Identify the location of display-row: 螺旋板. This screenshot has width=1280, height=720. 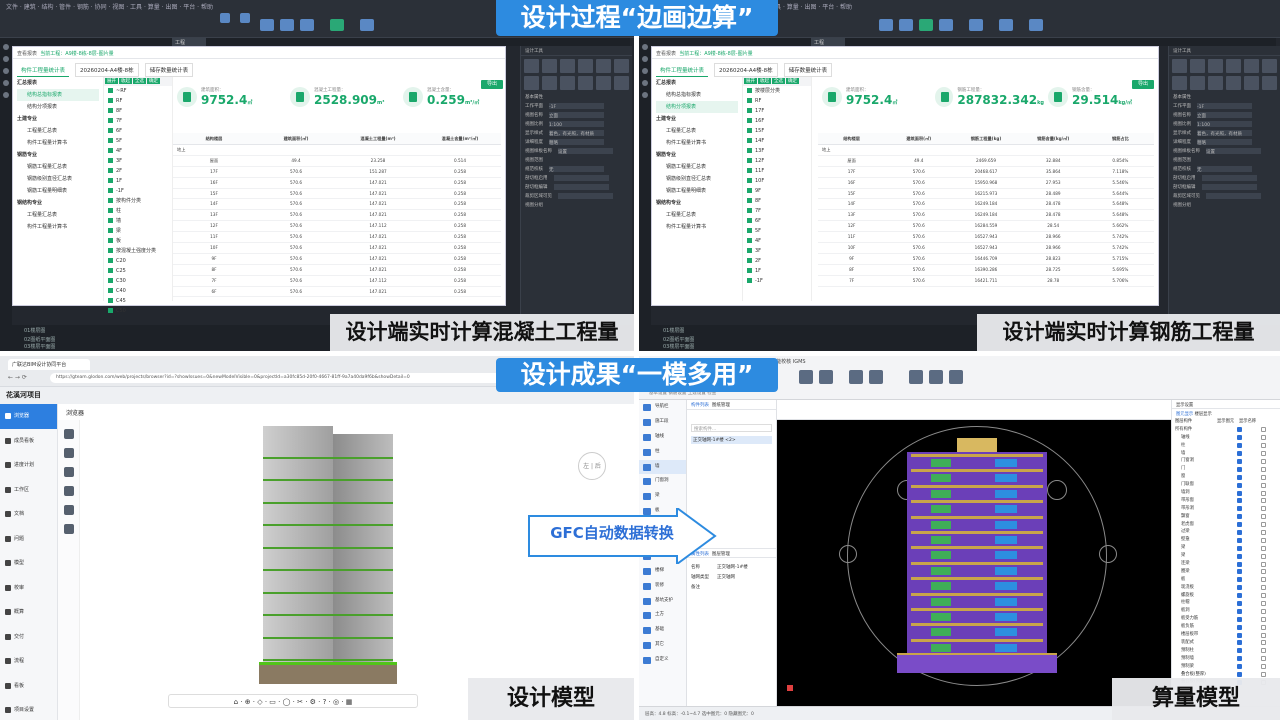
(1226, 596).